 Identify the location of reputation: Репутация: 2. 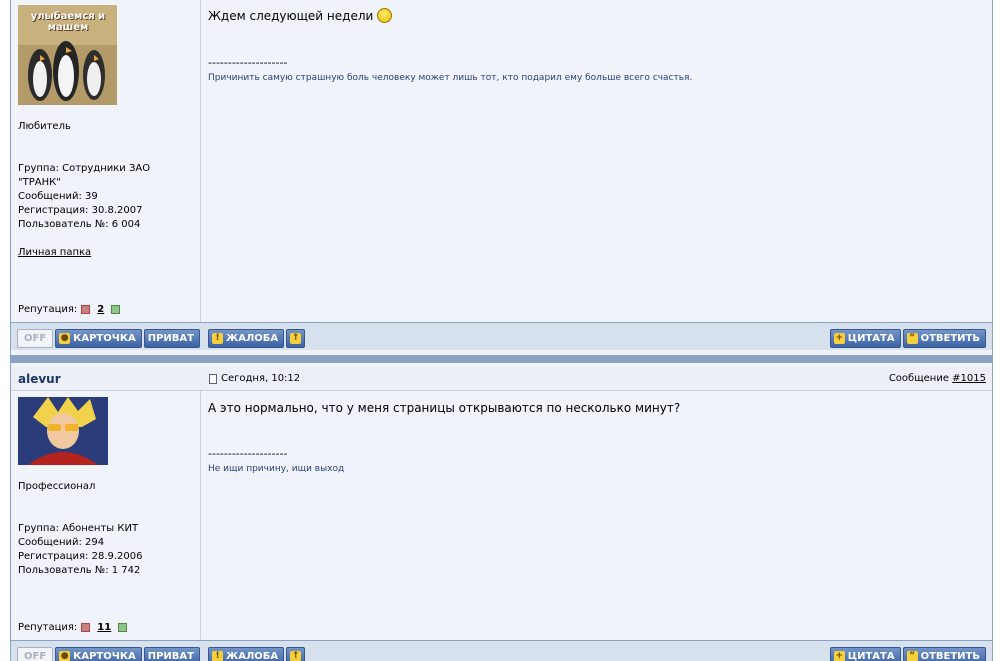
(69, 309).